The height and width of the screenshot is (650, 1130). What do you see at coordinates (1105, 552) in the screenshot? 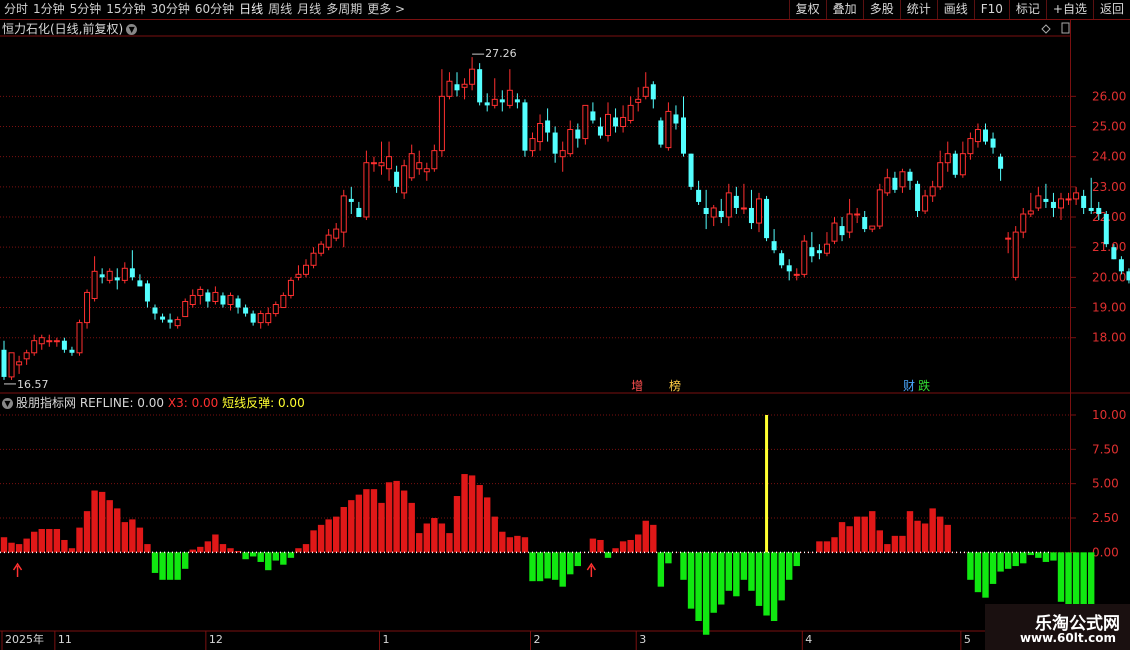
I see `indicator-tick-label: 0.00` at bounding box center [1105, 552].